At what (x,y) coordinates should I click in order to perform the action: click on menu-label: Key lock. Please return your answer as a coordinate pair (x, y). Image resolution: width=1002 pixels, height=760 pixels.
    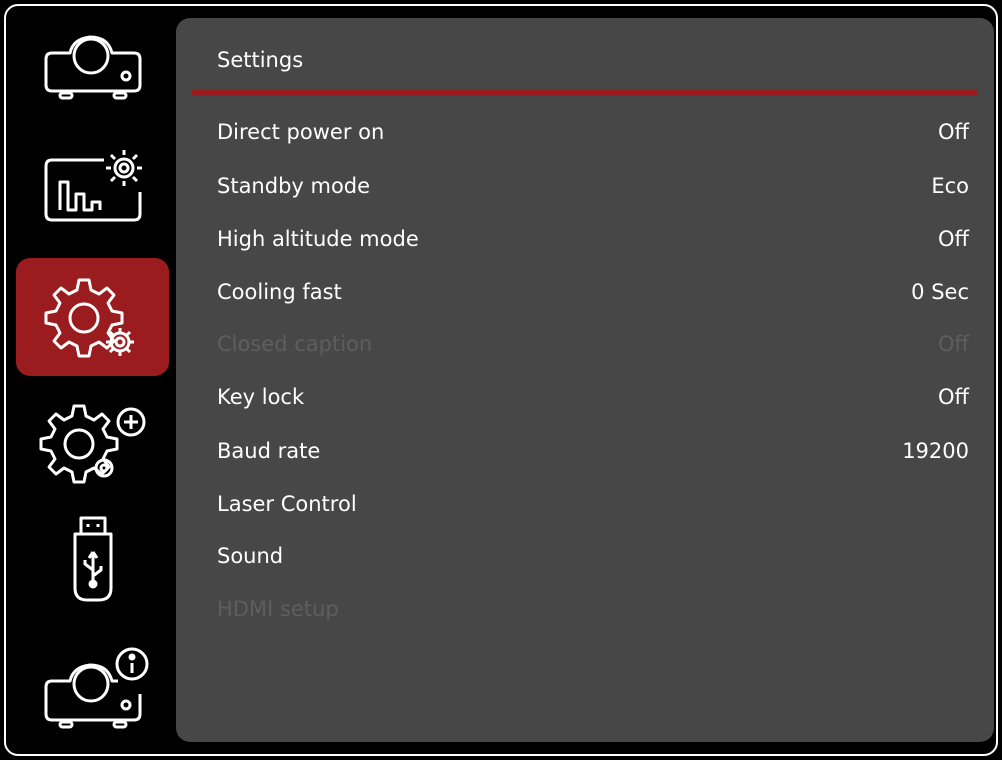
    Looking at the image, I should click on (261, 397).